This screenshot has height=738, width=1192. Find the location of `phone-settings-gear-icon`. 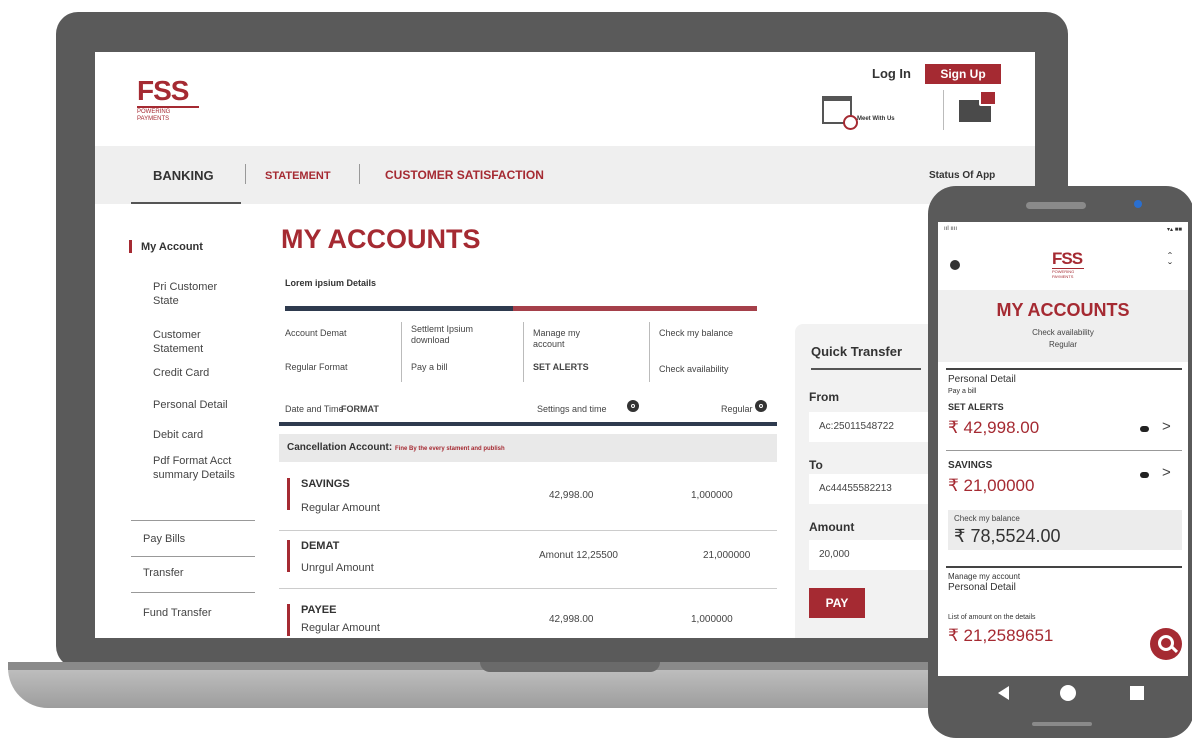

phone-settings-gear-icon is located at coordinates (955, 265).